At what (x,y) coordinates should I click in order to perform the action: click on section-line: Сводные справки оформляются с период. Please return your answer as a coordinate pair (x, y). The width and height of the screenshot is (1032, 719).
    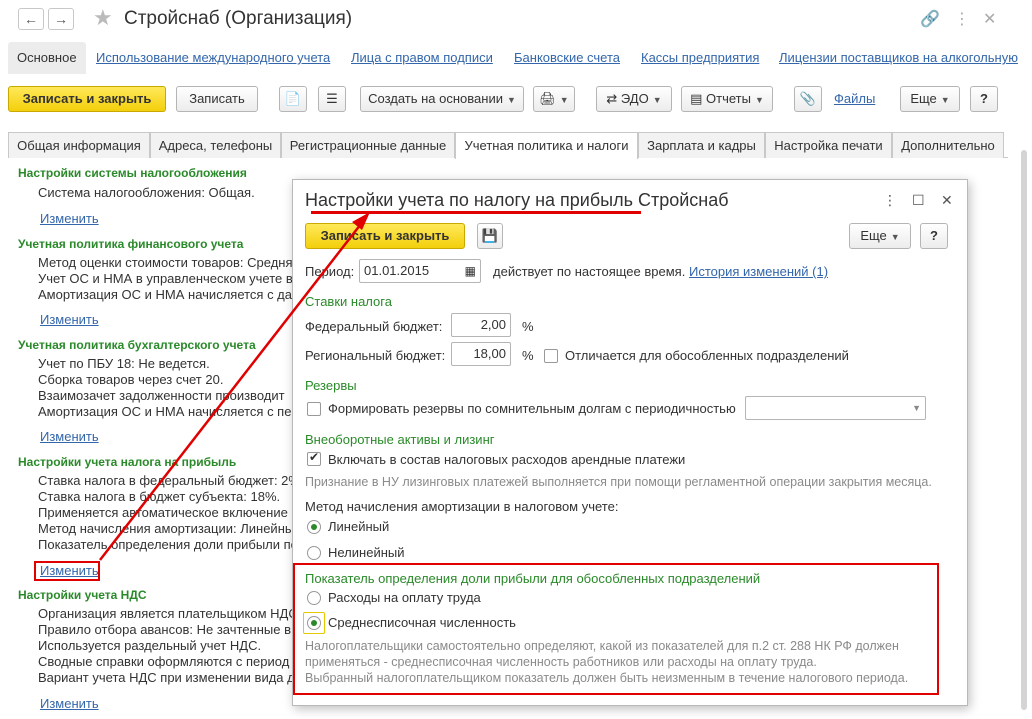
    Looking at the image, I should click on (164, 661).